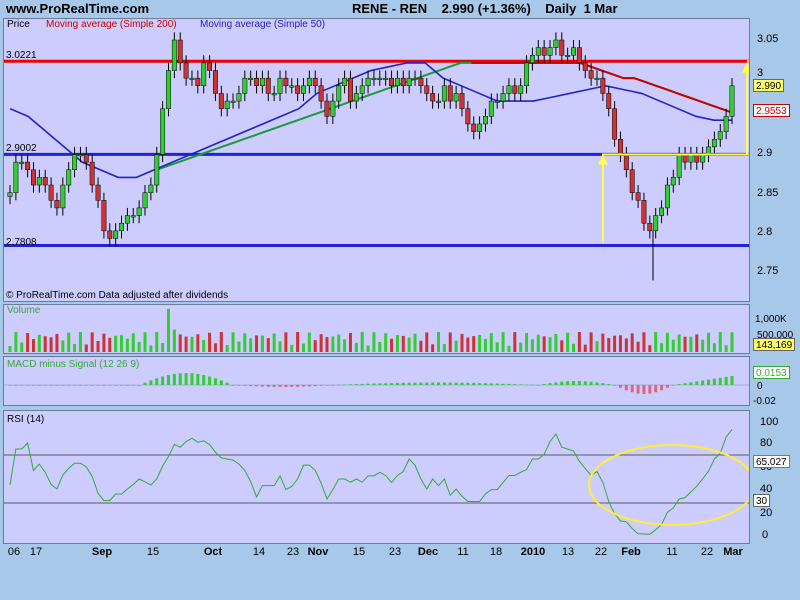 Image resolution: width=800 pixels, height=600 pixels. What do you see at coordinates (760, 386) in the screenshot?
I see `macd-tick-0: 0` at bounding box center [760, 386].